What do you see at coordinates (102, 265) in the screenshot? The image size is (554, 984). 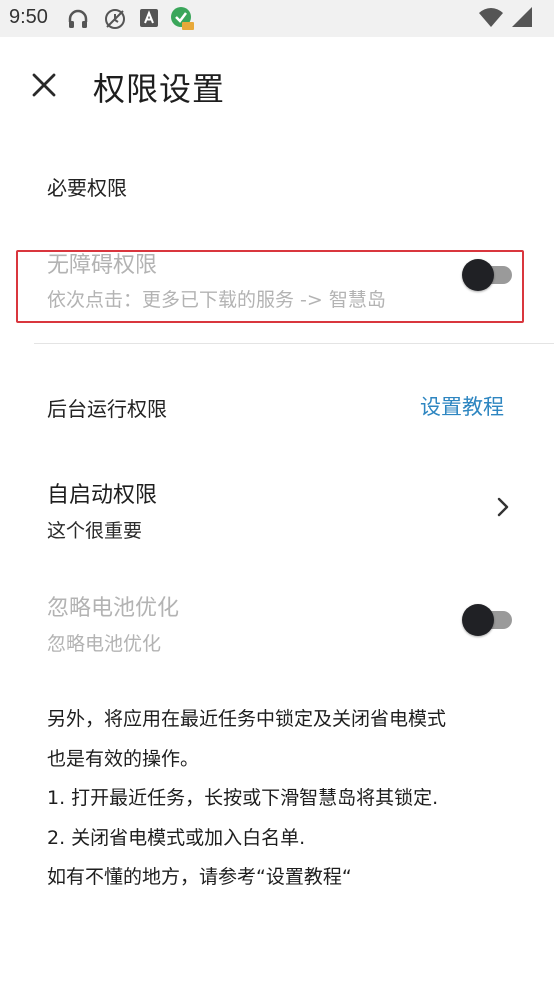 I see `accessibility-title: 无障碍权限` at bounding box center [102, 265].